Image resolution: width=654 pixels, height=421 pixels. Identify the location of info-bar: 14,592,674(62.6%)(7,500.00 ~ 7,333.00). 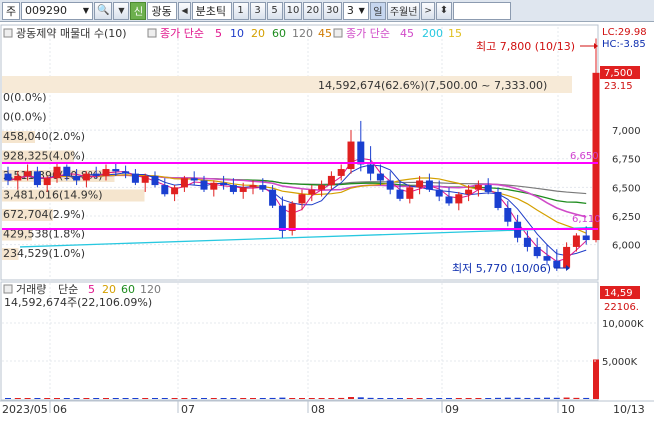
(432, 85).